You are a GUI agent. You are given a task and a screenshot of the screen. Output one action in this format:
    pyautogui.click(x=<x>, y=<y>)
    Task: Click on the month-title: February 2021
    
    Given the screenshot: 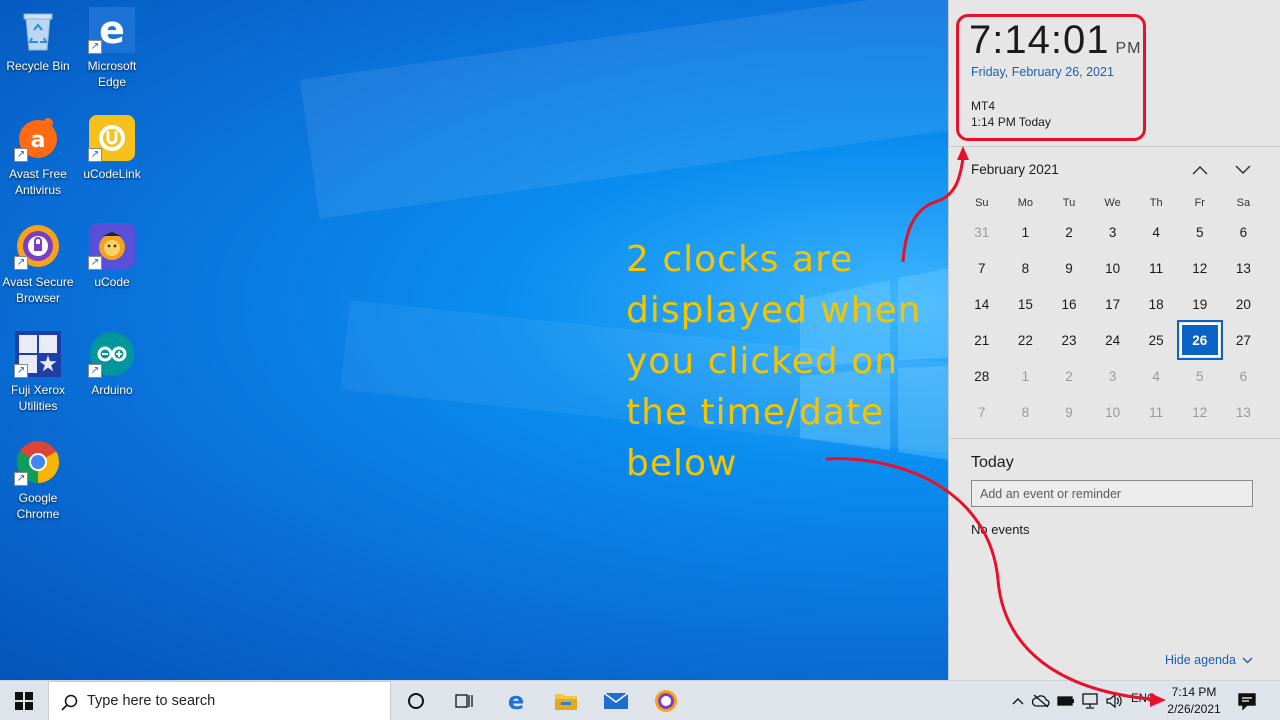 What is the action you would take?
    pyautogui.click(x=1015, y=169)
    